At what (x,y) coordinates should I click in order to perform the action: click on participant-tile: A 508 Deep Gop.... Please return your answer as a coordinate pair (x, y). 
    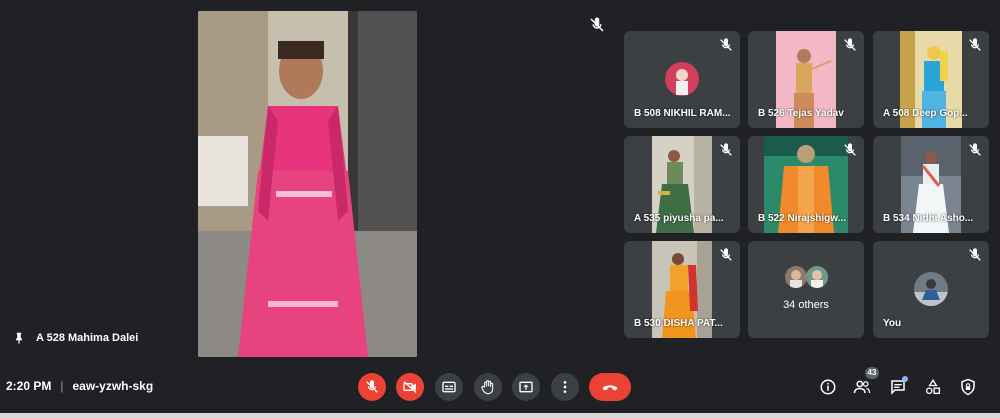
    Looking at the image, I should click on (931, 79).